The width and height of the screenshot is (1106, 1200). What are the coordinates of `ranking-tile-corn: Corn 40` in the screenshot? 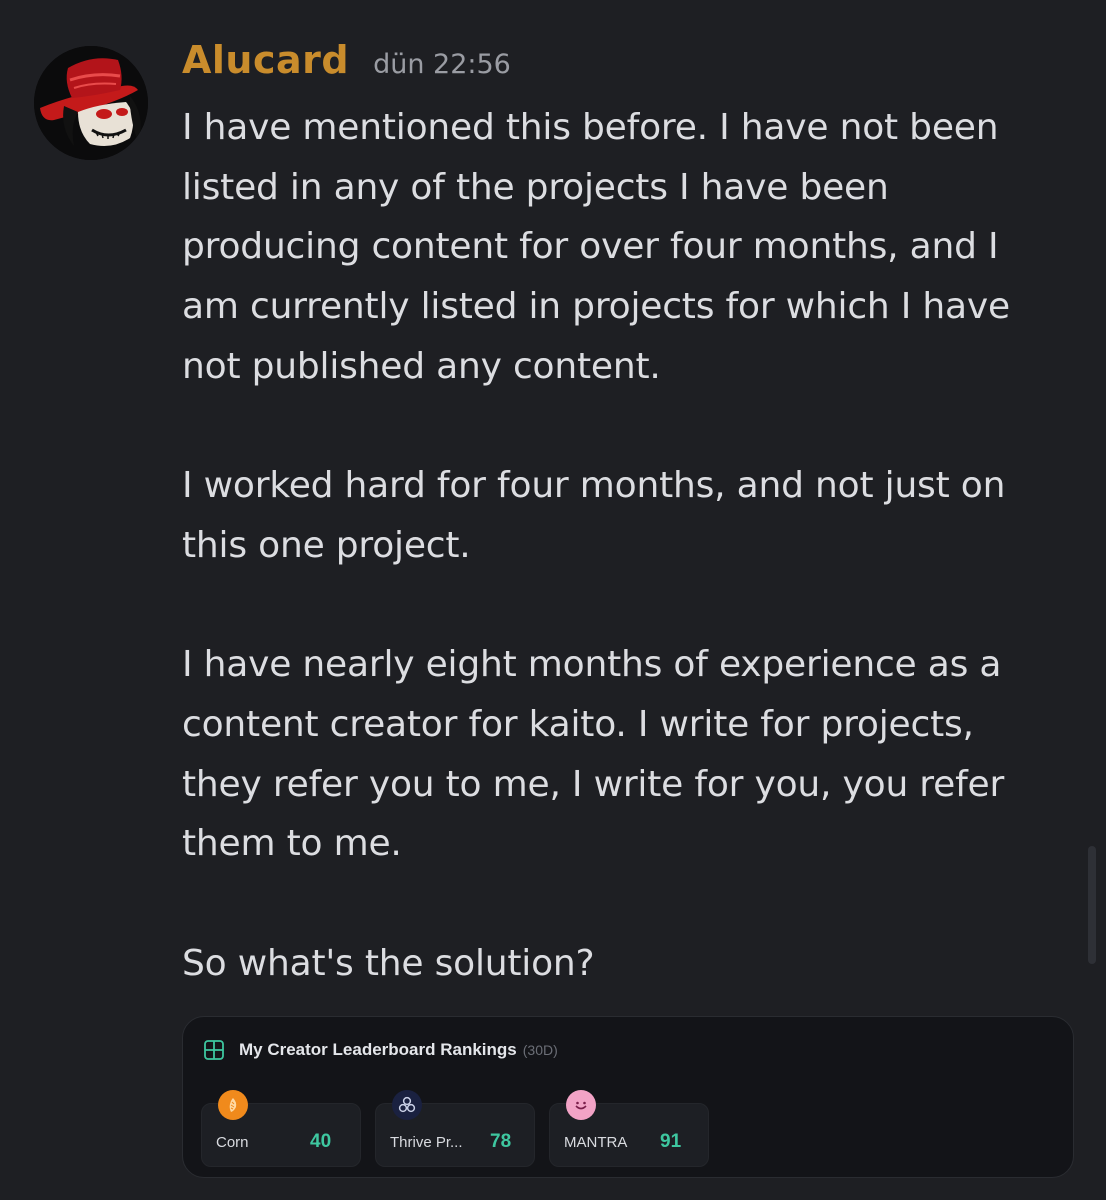 It's located at (281, 1128).